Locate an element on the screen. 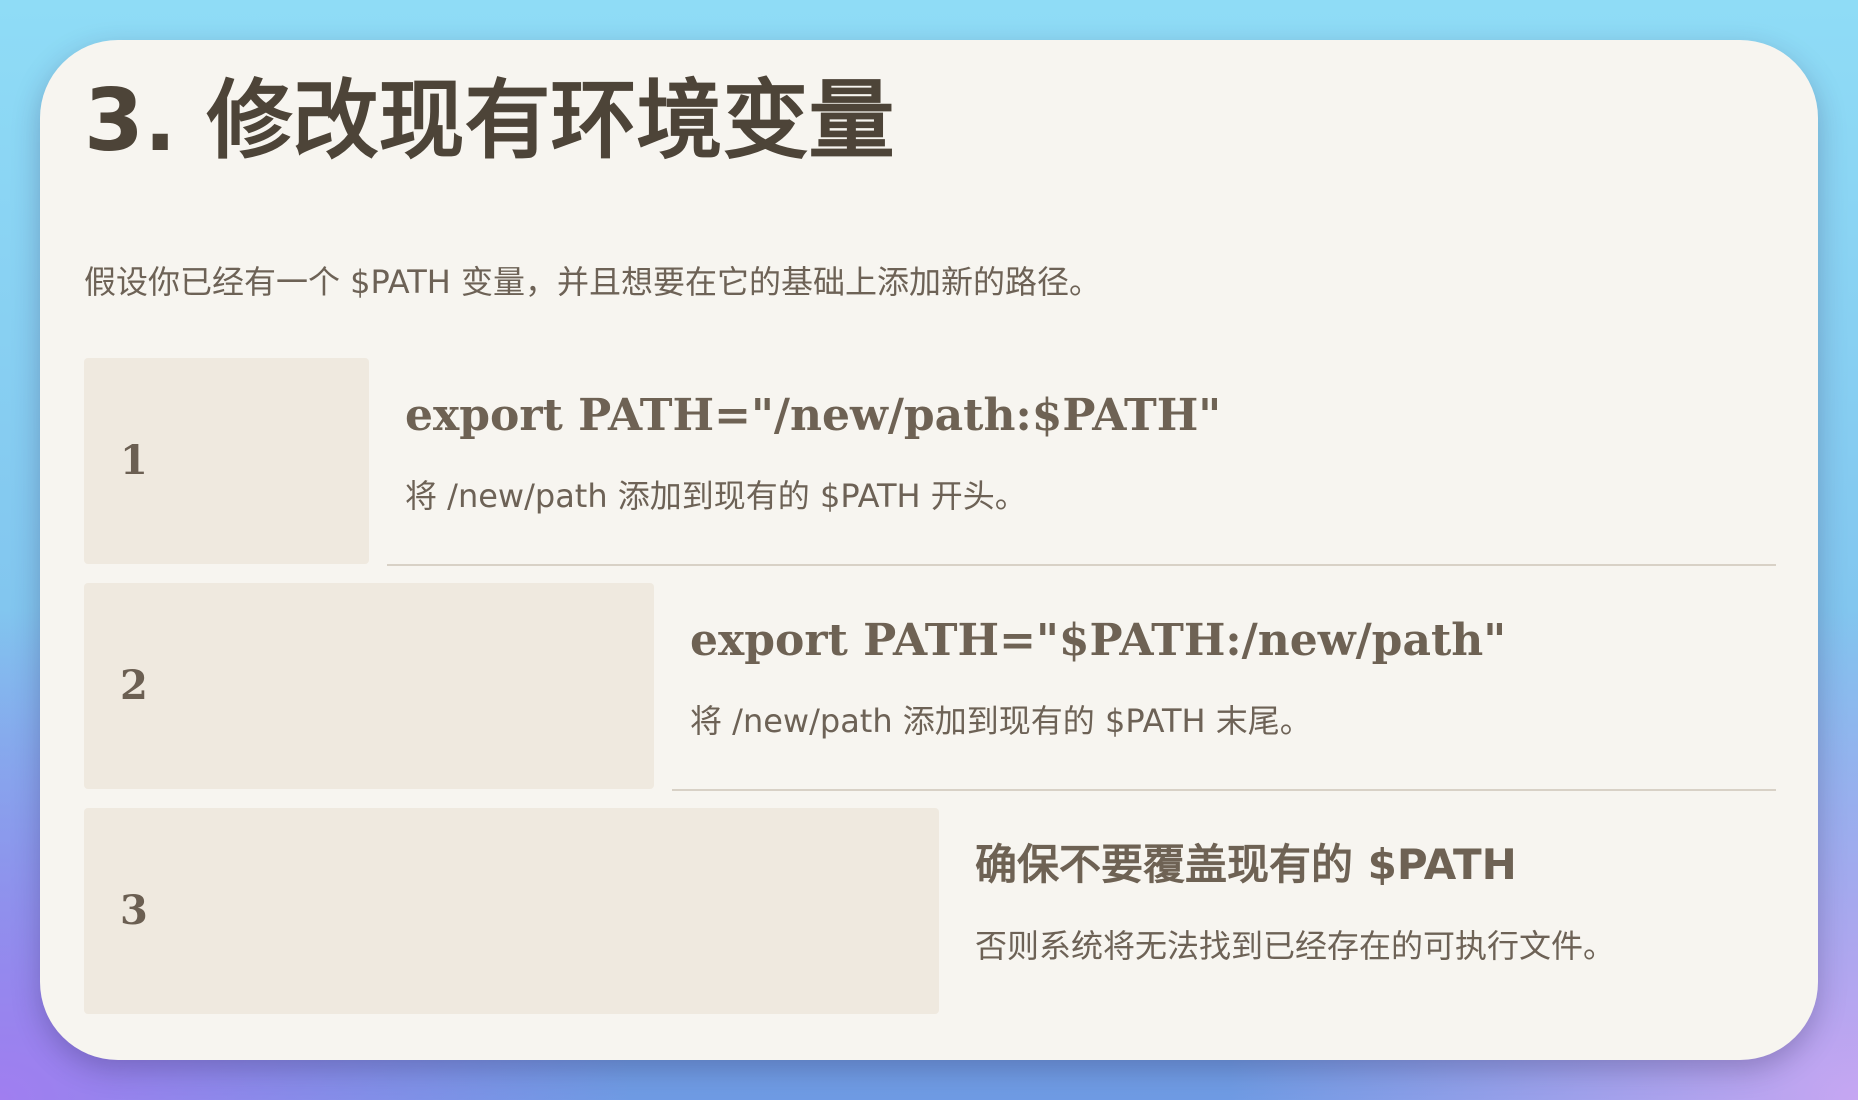 The image size is (1858, 1100). step-number: 3 is located at coordinates (134, 910).